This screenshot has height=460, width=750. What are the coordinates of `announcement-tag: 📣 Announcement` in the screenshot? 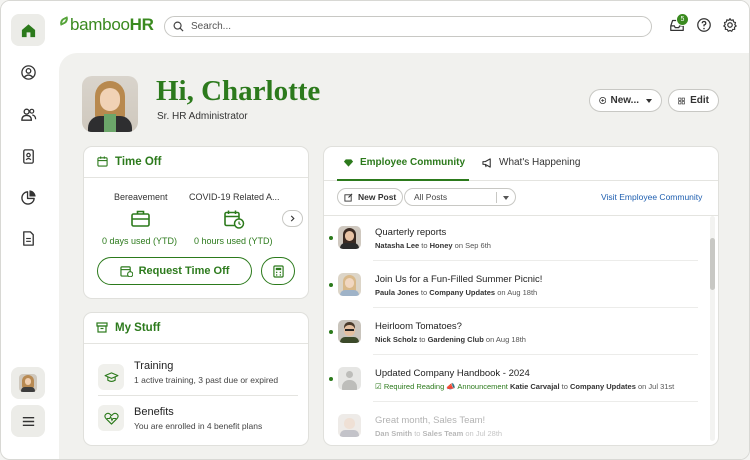 It's located at (477, 386).